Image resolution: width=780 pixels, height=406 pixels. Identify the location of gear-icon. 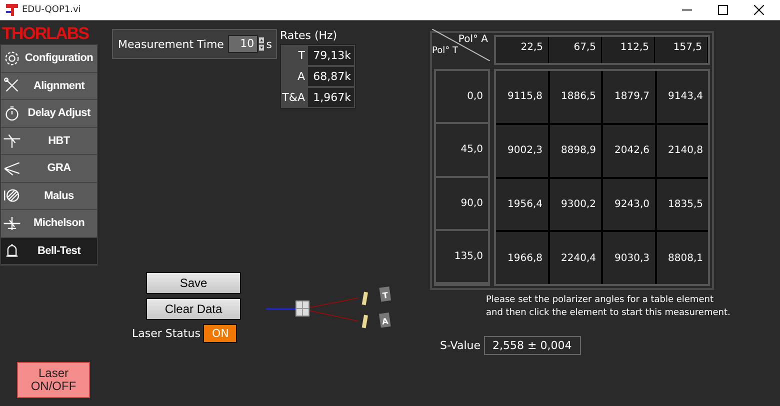
(12, 58).